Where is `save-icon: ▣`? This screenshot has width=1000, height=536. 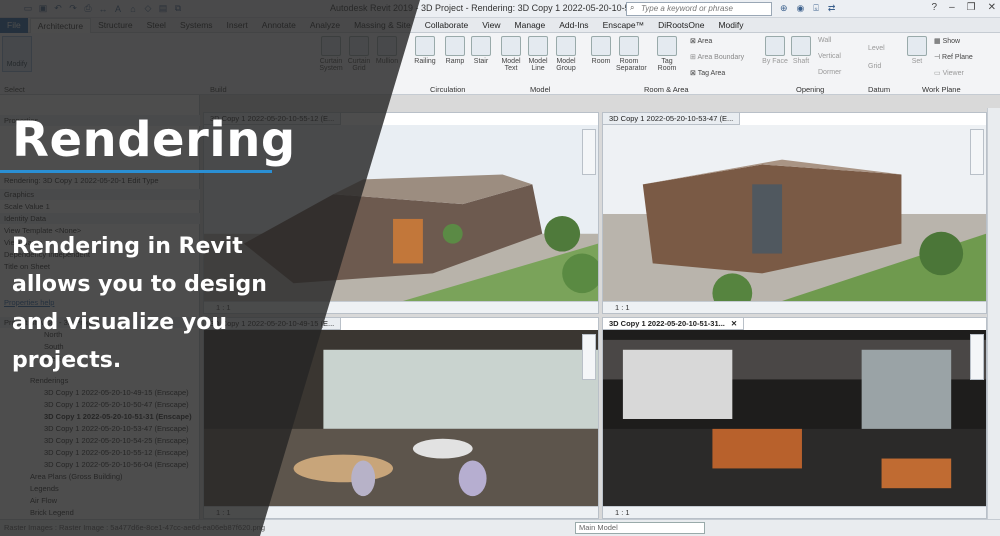 save-icon: ▣ is located at coordinates (43, 8).